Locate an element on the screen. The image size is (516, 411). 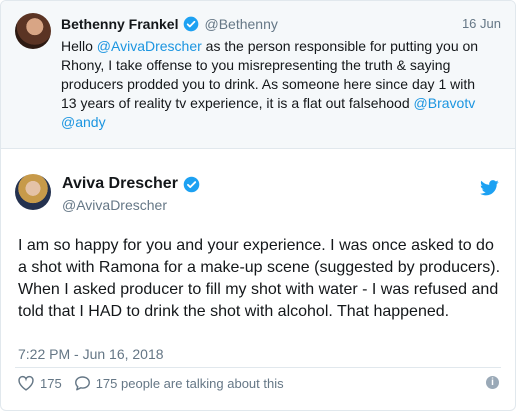
quoted-tweet-header: Bethenny Frankel @Bethenny is located at coordinates (169, 24).